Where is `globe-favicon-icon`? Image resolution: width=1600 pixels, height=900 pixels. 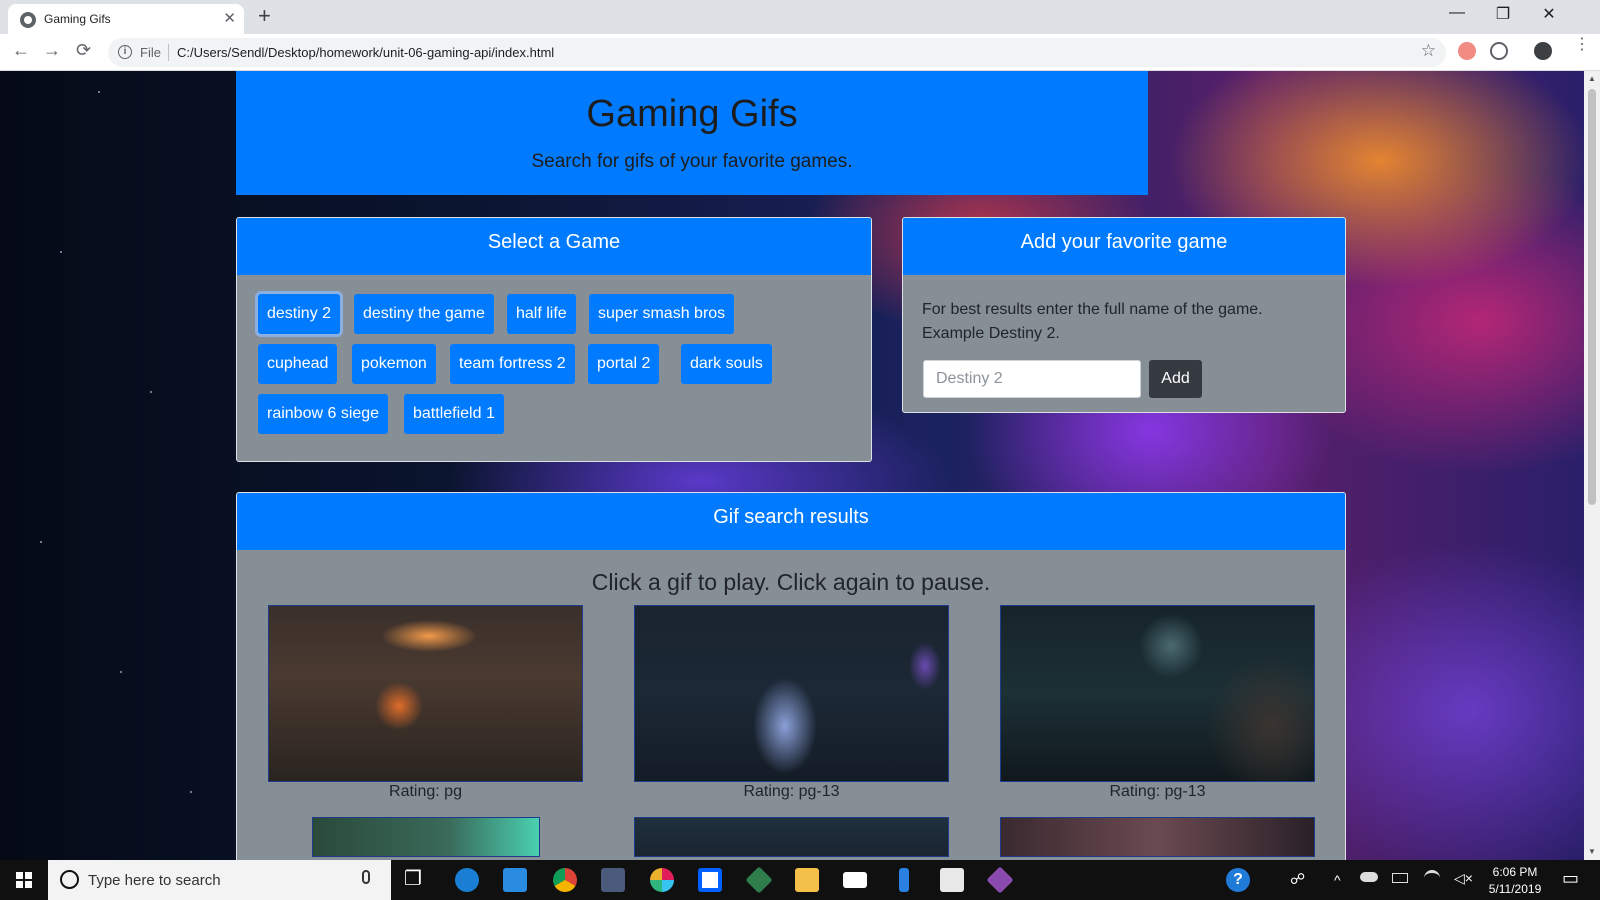
globe-favicon-icon is located at coordinates (28, 20).